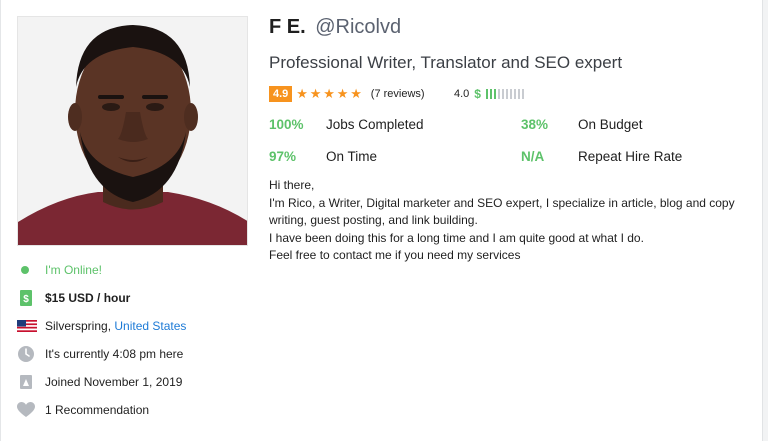 This screenshot has height=441, width=768. What do you see at coordinates (114, 382) in the screenshot?
I see `joined-text: Joined November 1, 2019` at bounding box center [114, 382].